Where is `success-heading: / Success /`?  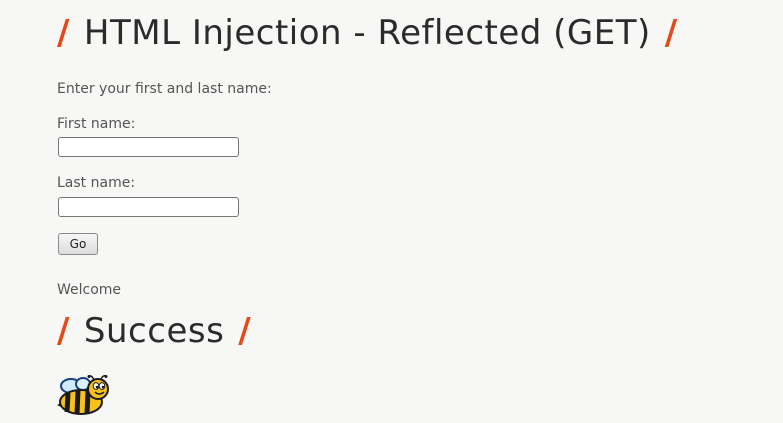
success-heading: / Success / is located at coordinates (154, 331).